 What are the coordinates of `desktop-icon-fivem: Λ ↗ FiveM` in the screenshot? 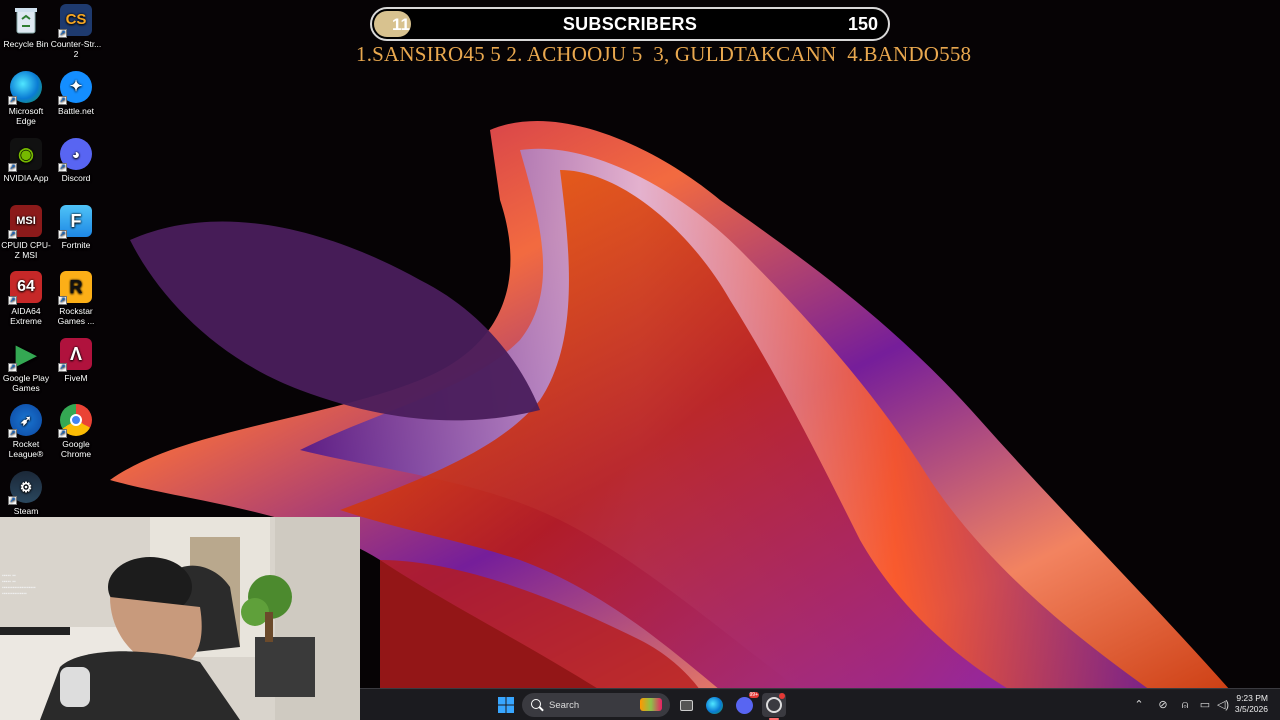 It's located at (76, 360).